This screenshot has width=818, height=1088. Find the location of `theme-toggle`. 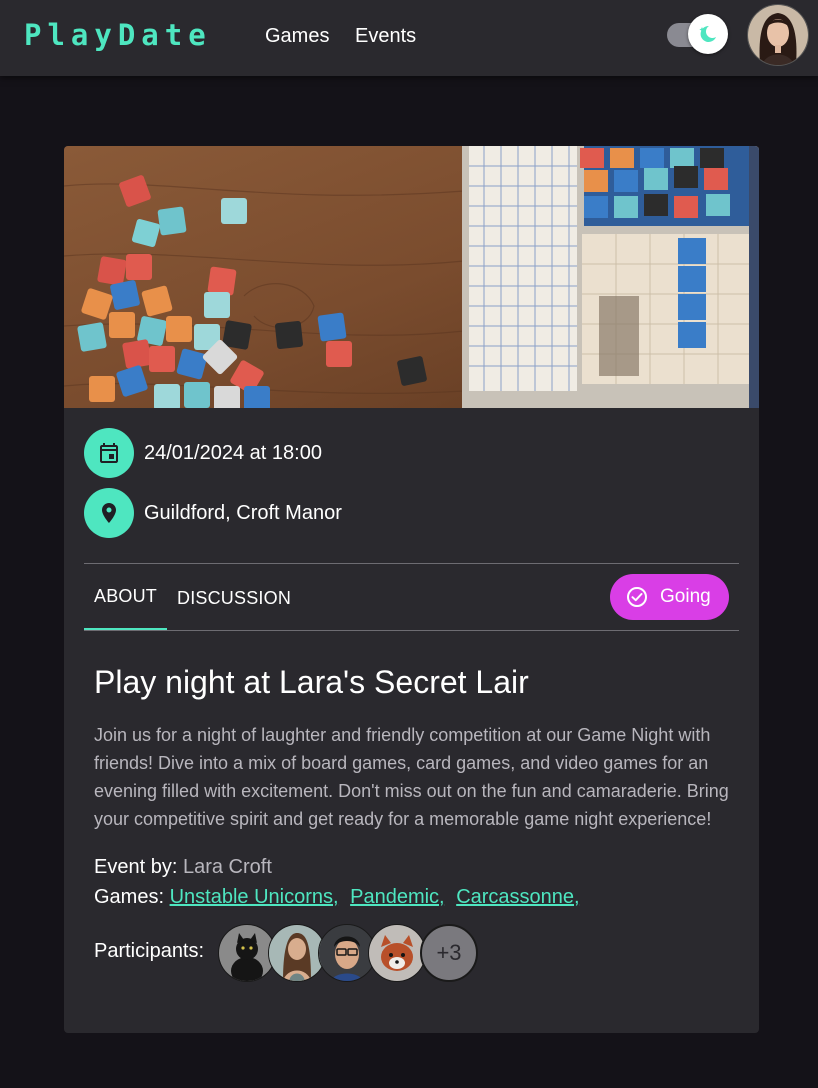

theme-toggle is located at coordinates (697, 34).